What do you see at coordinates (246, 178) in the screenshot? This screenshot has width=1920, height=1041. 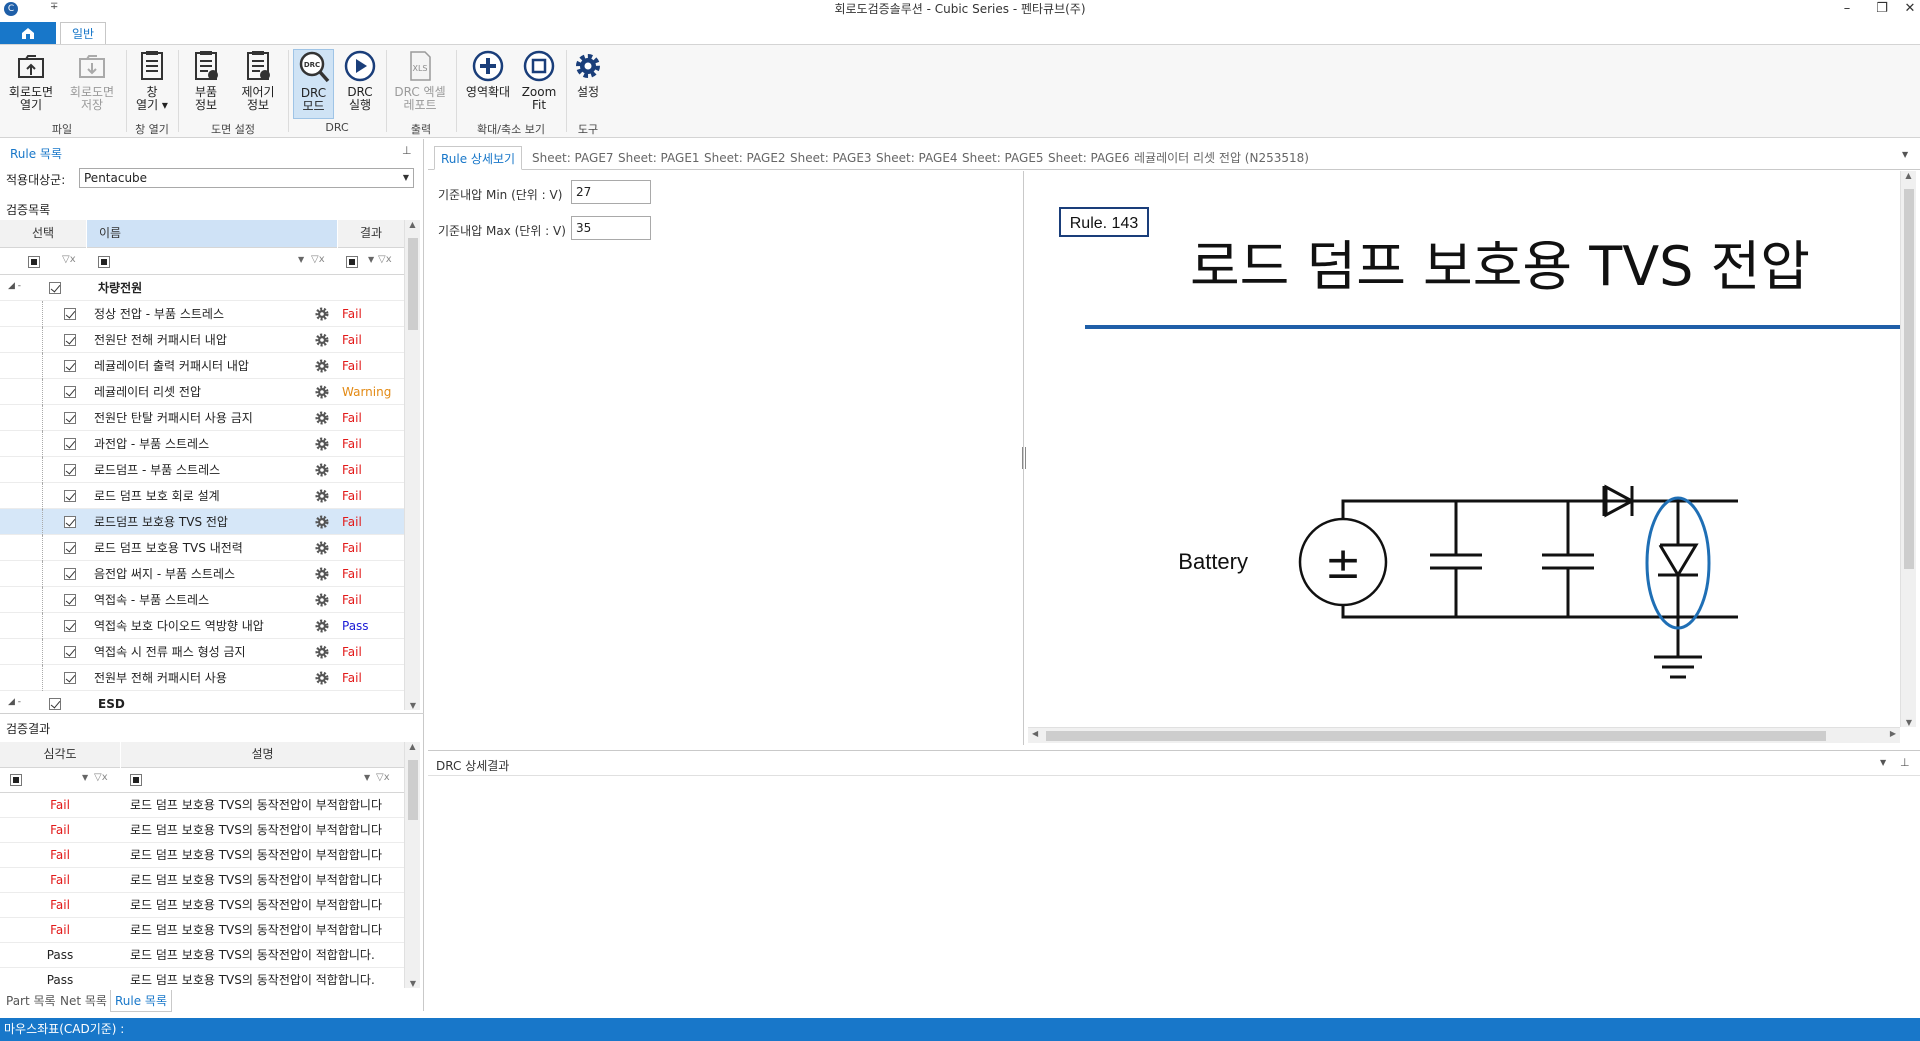 I see `target-group-select: Pentacube ▼` at bounding box center [246, 178].